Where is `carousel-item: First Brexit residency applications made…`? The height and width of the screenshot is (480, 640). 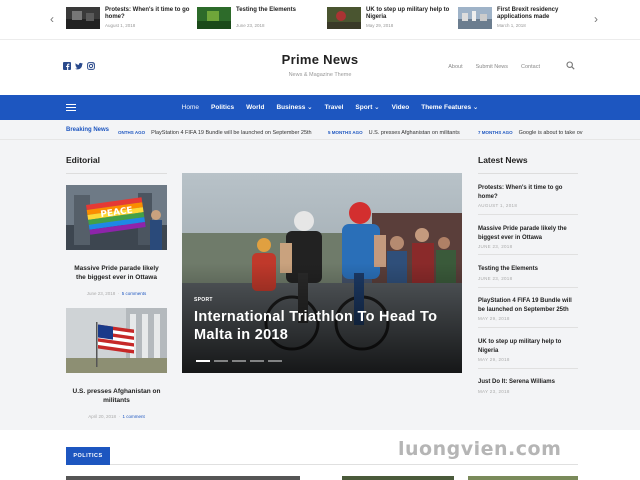 carousel-item: First Brexit residency applications made… is located at coordinates (522, 20).